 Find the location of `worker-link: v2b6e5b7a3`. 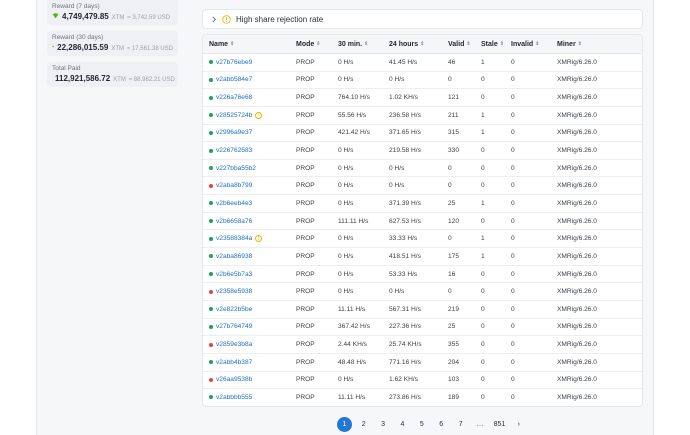

worker-link: v2b6e5b7a3 is located at coordinates (234, 274).